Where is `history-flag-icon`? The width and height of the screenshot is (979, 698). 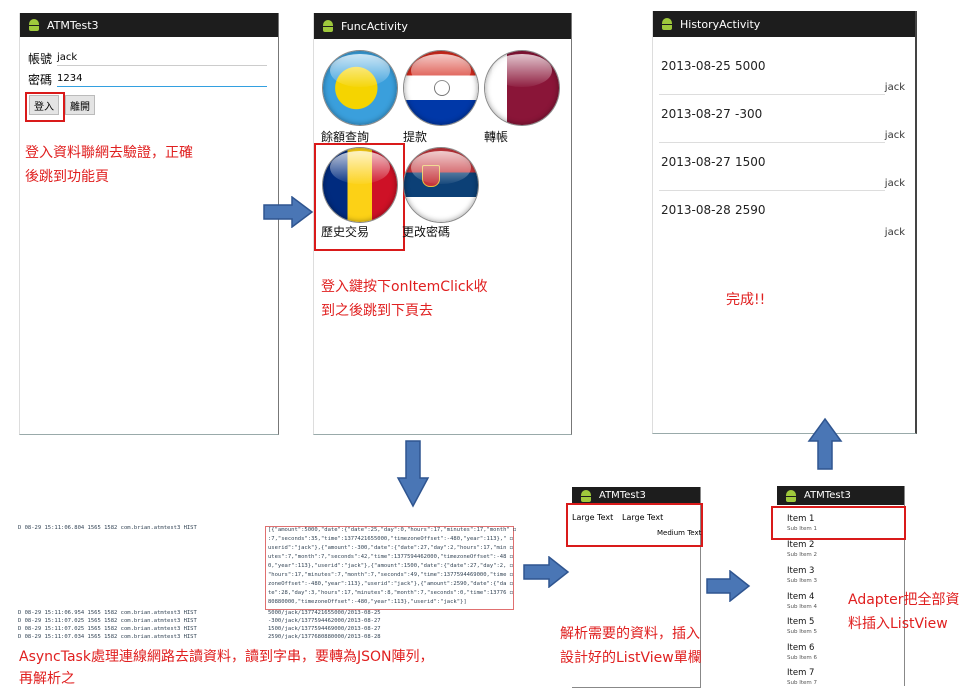 history-flag-icon is located at coordinates (360, 185).